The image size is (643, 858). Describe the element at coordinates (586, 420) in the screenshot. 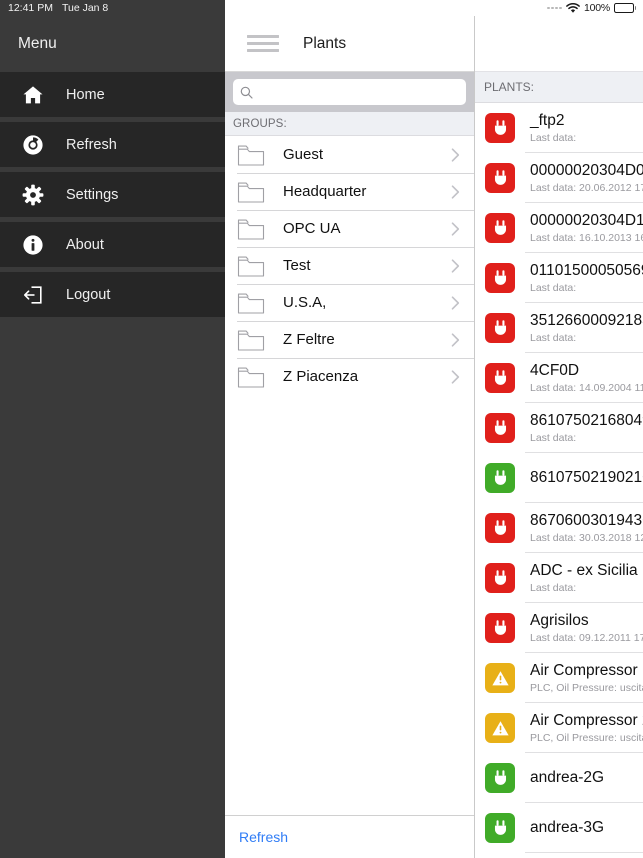

I see `plant-name: 861075021680491` at that location.